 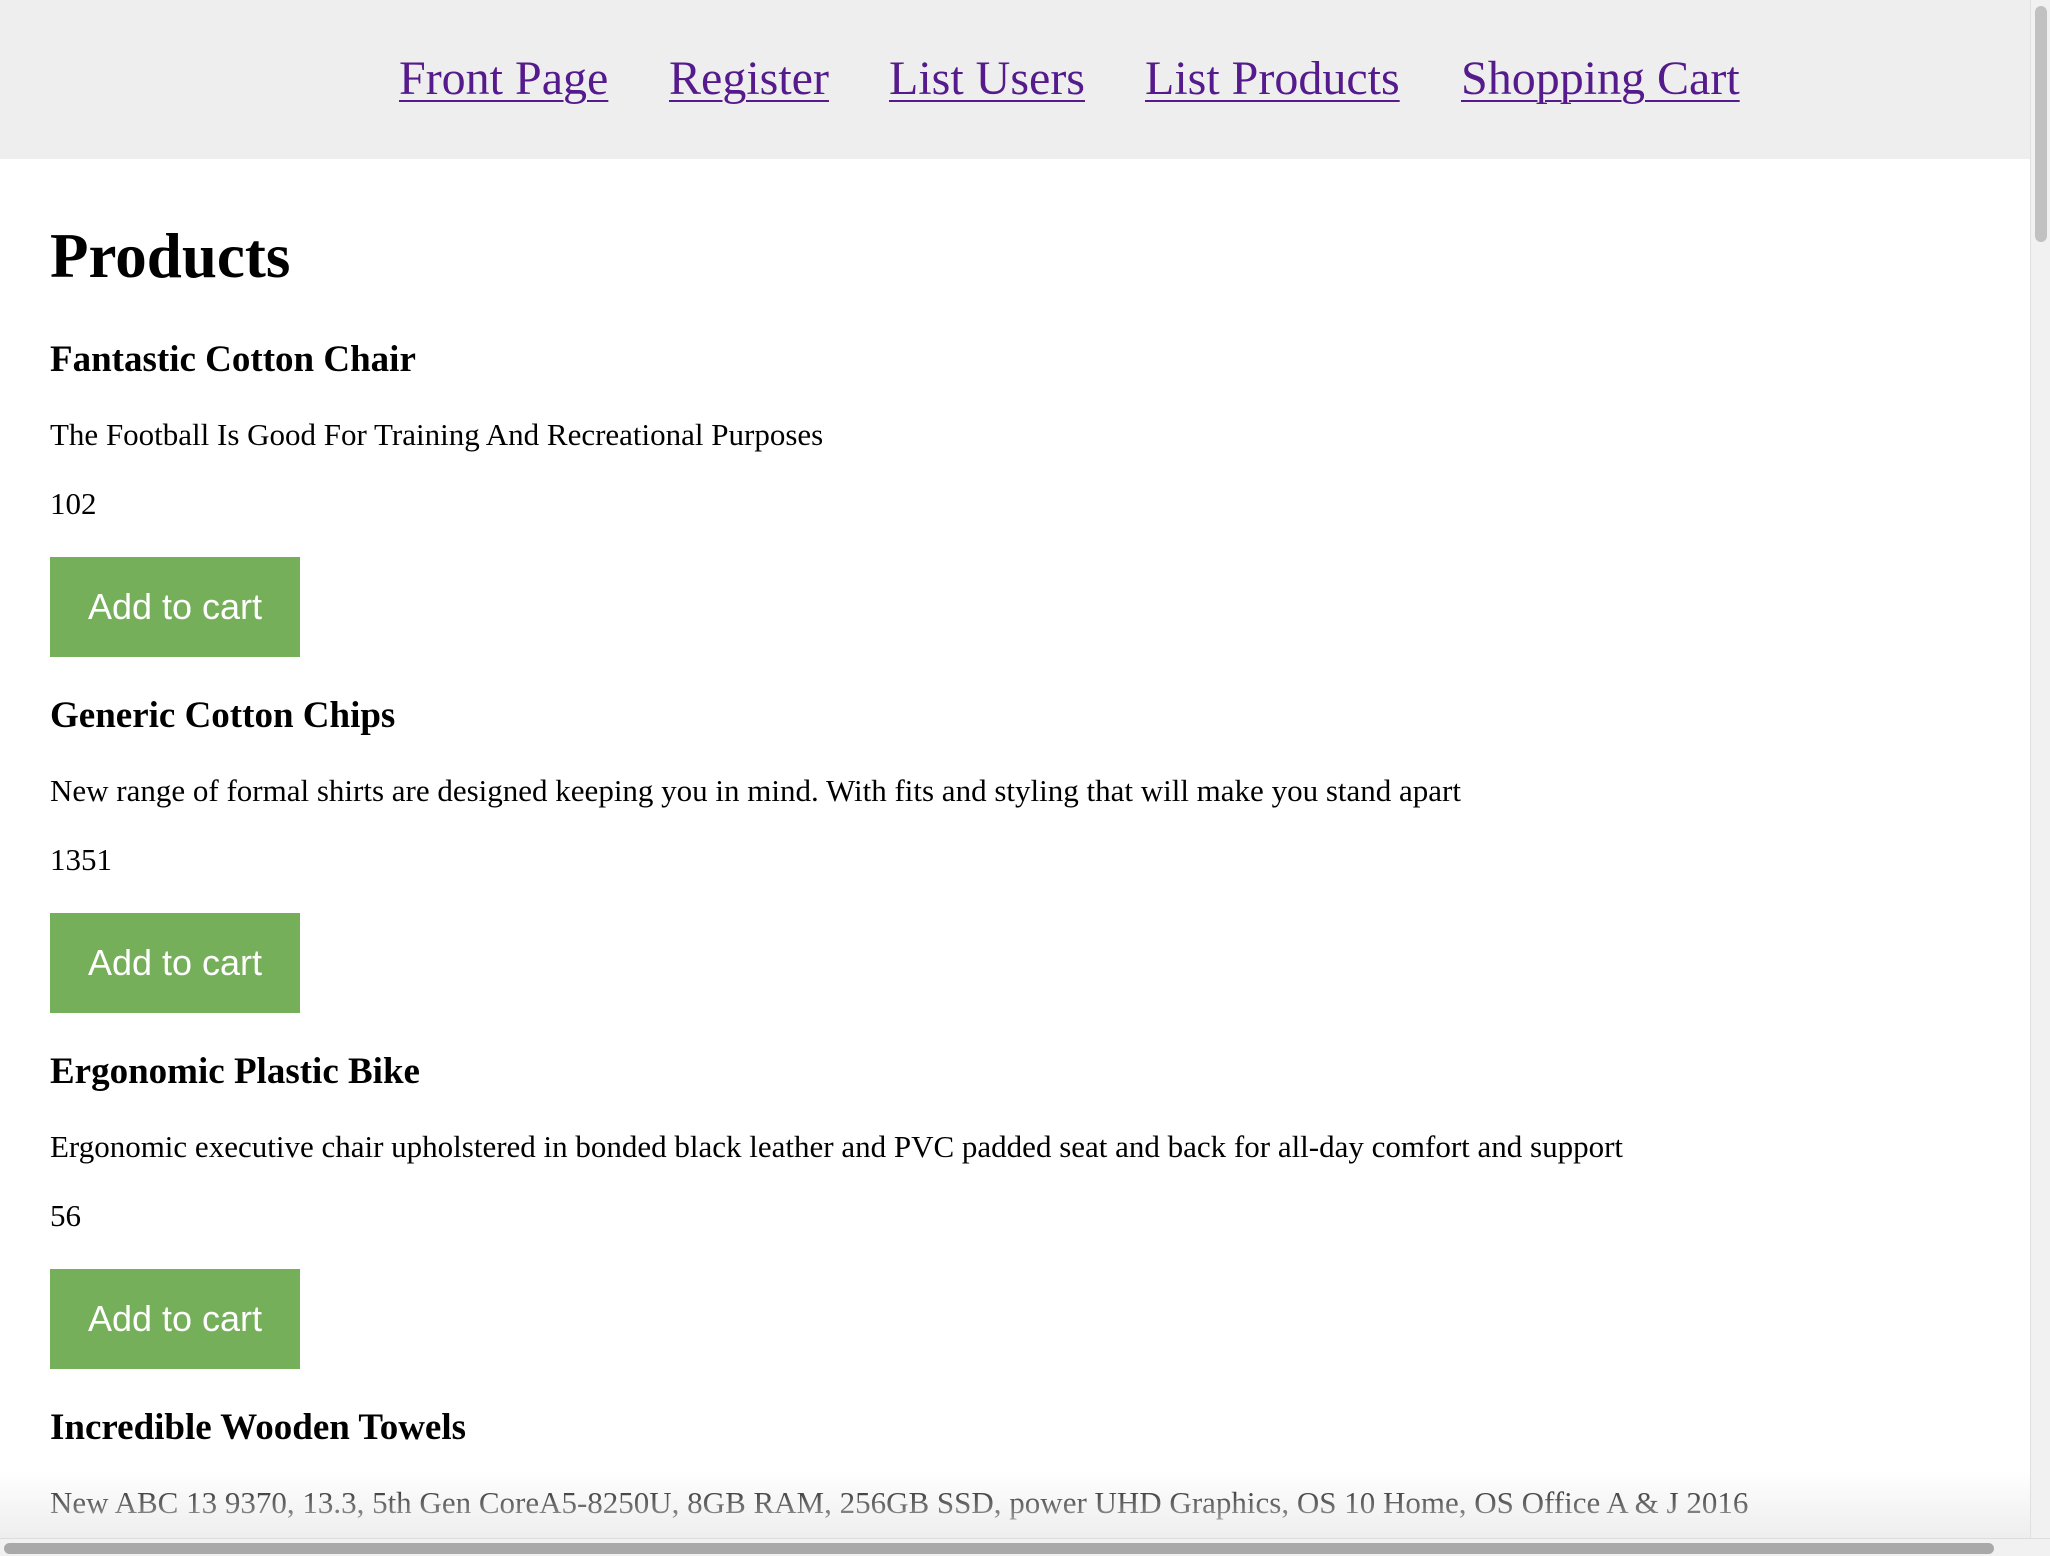 I want to click on nav-link-register: Register, so click(x=749, y=79).